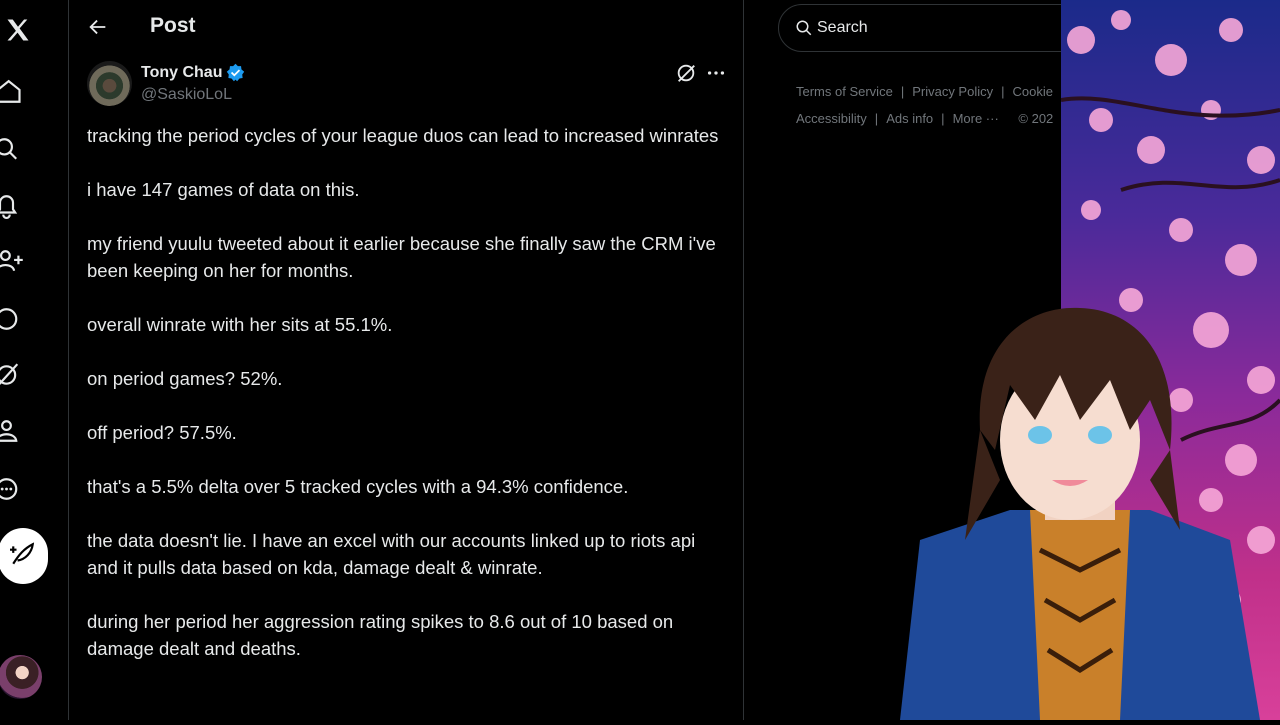 The width and height of the screenshot is (1280, 725). What do you see at coordinates (235, 72) in the screenshot?
I see `verified-badge-icon` at bounding box center [235, 72].